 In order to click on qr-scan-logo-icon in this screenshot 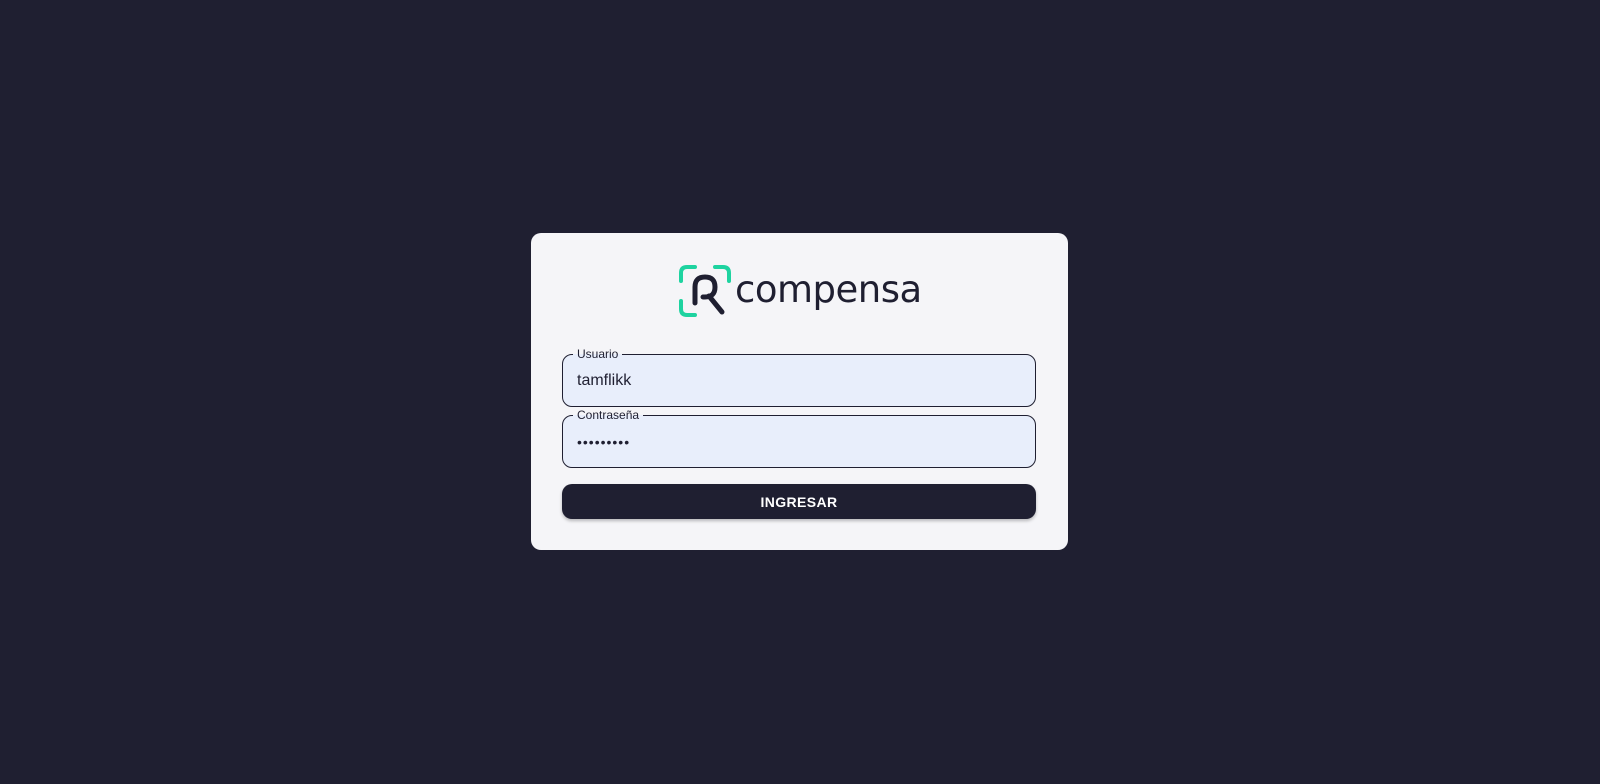, I will do `click(705, 291)`.